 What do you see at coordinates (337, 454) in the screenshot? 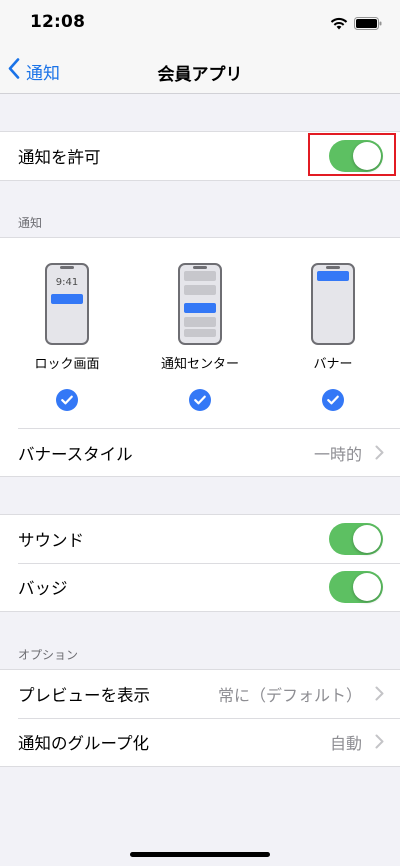
I see `banner-style-value: 一時的` at bounding box center [337, 454].